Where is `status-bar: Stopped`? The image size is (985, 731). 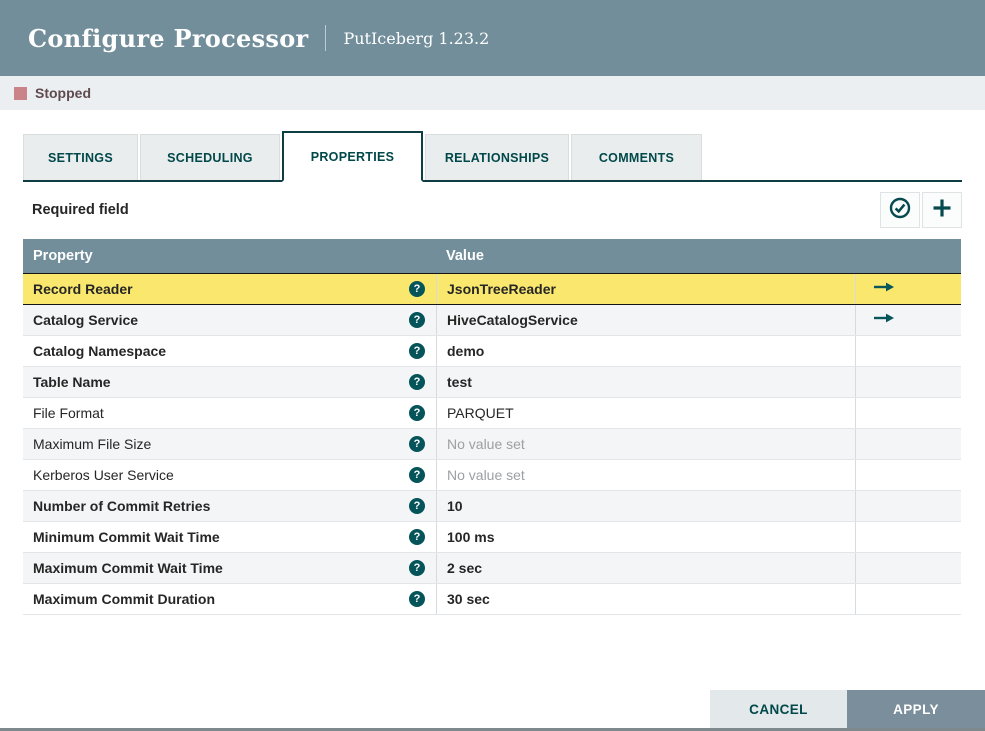 status-bar: Stopped is located at coordinates (492, 93).